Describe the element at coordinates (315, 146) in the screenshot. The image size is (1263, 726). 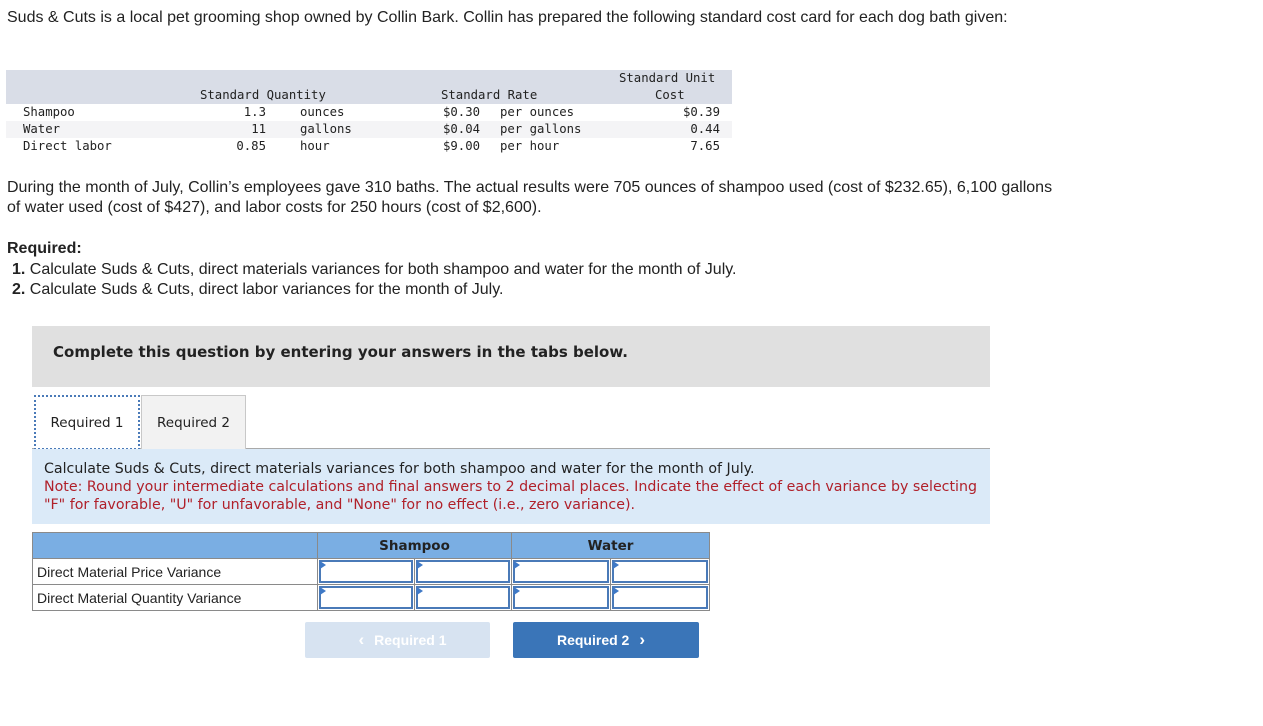
I see `row-qty-unit: hour` at that location.